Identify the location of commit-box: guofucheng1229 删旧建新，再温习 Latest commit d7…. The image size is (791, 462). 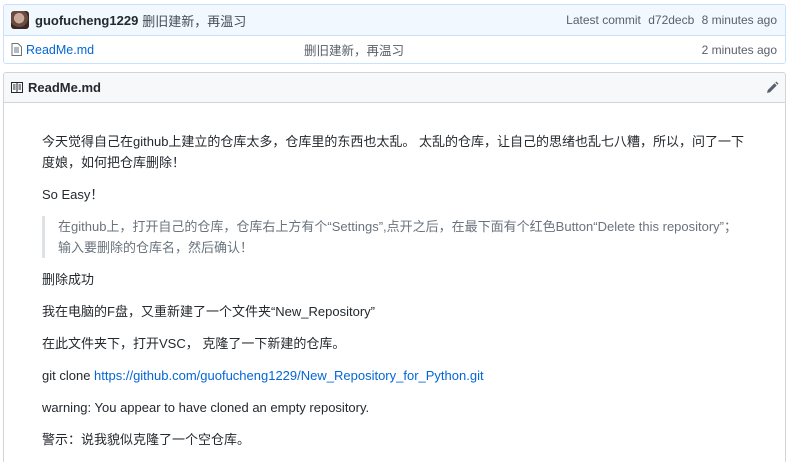
(394, 34).